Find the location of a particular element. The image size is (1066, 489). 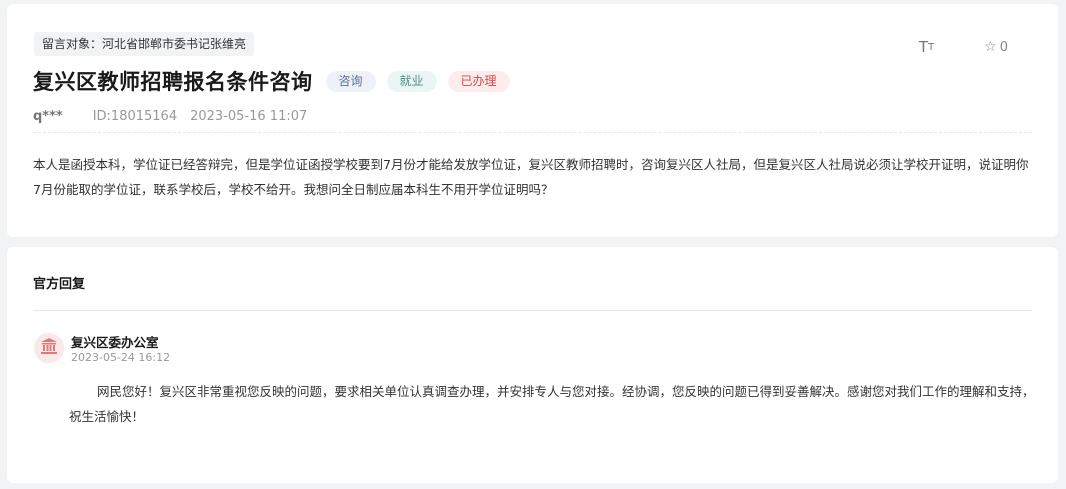

government-building-icon is located at coordinates (49, 348).